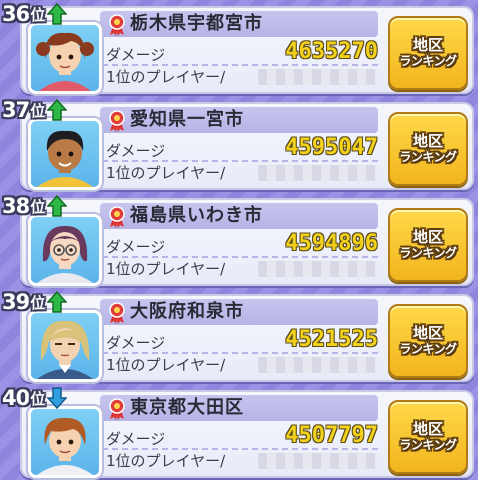  I want to click on rank-label: 40 位, so click(35, 398).